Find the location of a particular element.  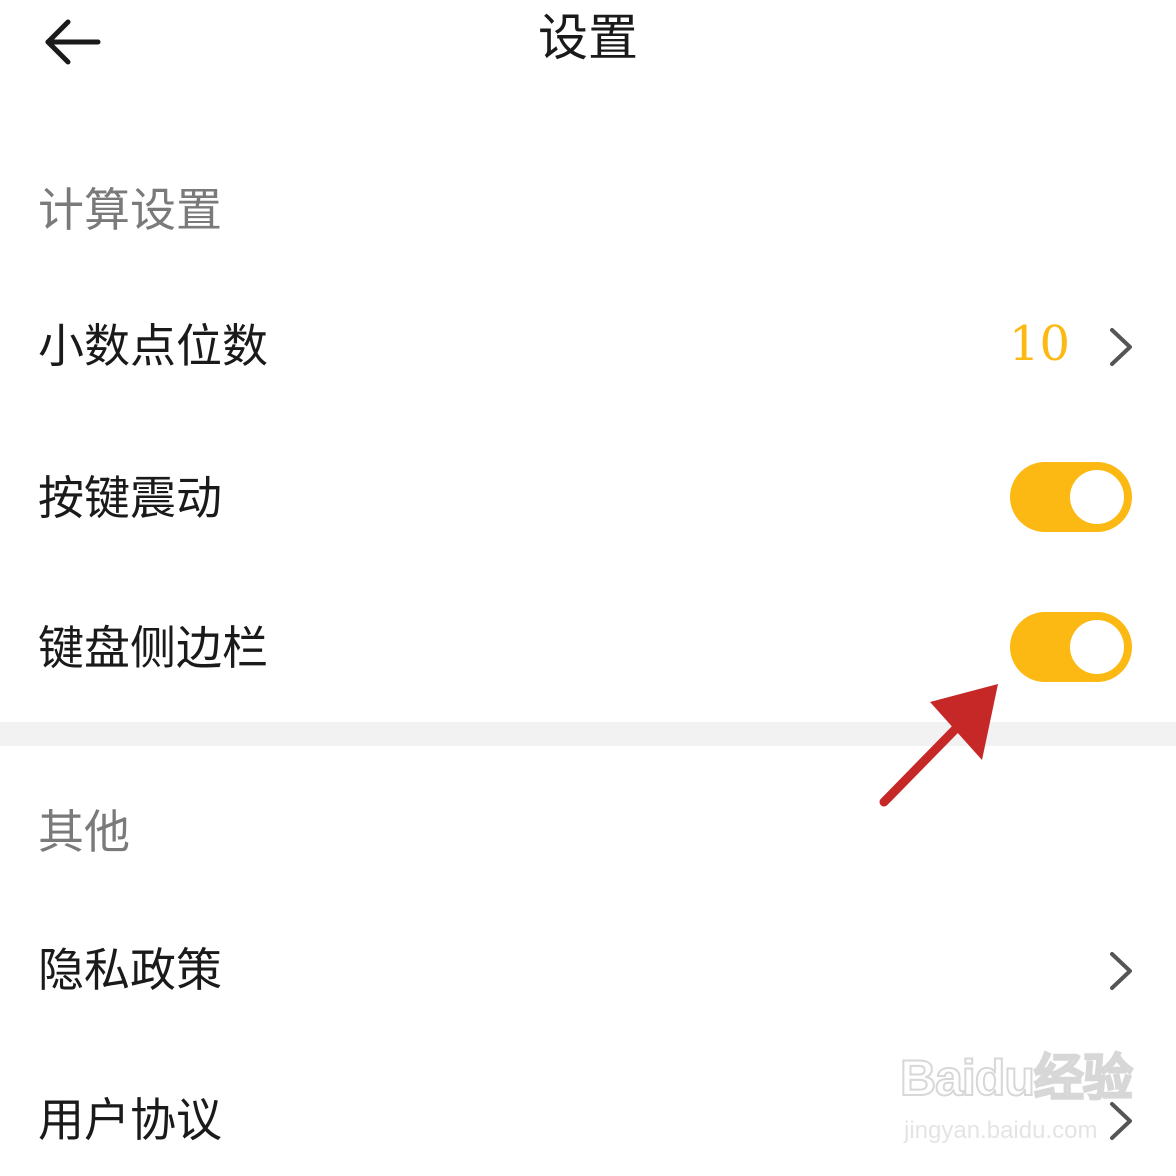

keyboard-sidebar-toggle is located at coordinates (1071, 647).